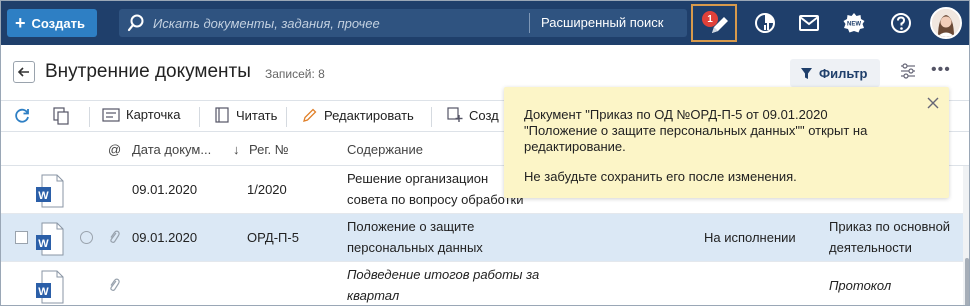 This screenshot has height=306, width=970. I want to click on mail-icon, so click(809, 23).